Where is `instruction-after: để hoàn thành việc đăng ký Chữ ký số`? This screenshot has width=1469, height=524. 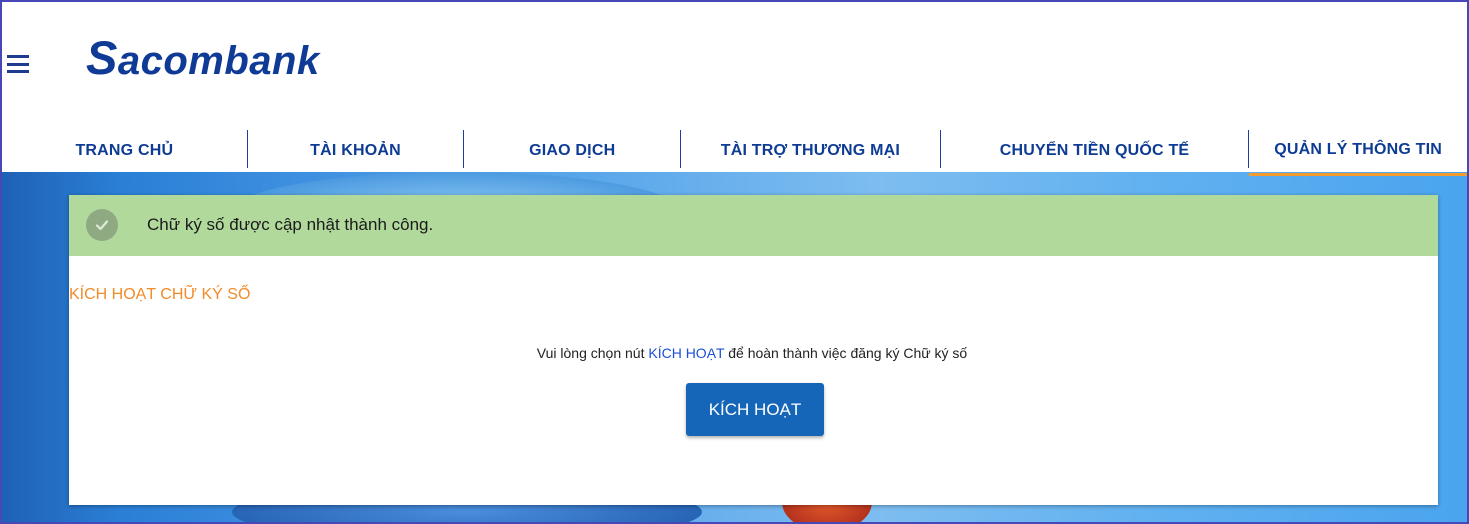
instruction-after: để hoàn thành việc đăng ký Chữ ký số is located at coordinates (846, 353).